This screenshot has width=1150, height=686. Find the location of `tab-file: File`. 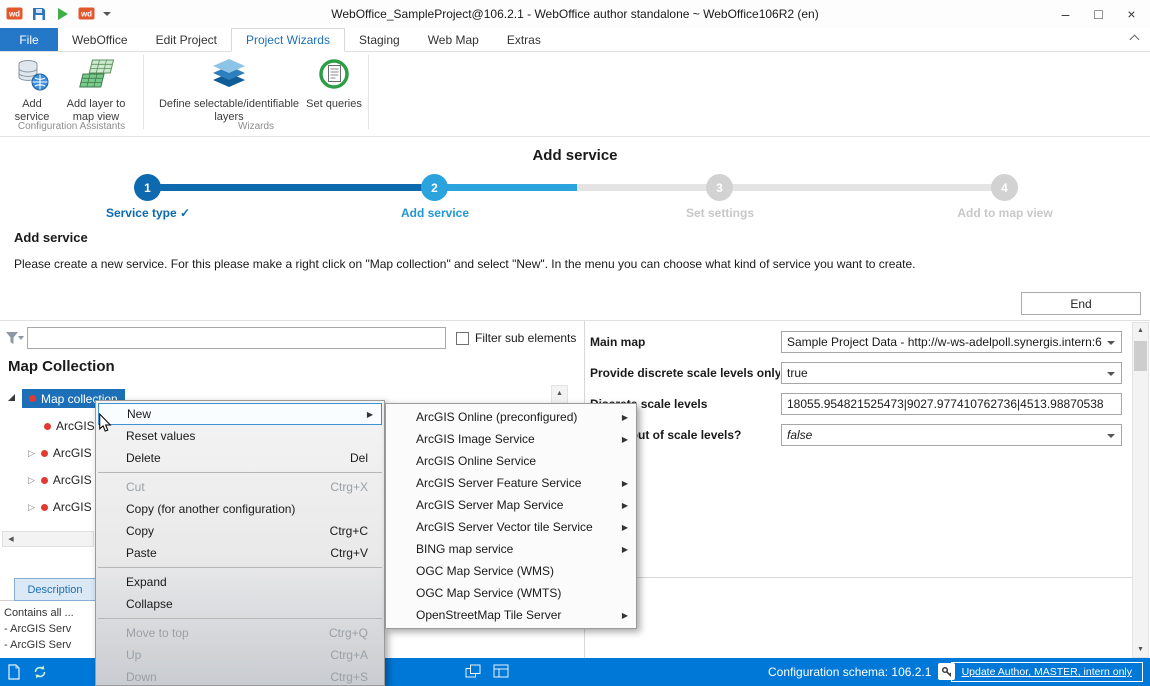

tab-file: File is located at coordinates (29, 39).